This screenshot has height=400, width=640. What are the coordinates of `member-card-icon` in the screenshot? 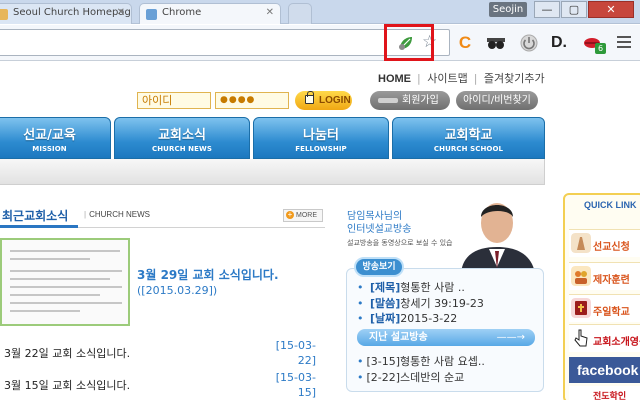 It's located at (388, 100).